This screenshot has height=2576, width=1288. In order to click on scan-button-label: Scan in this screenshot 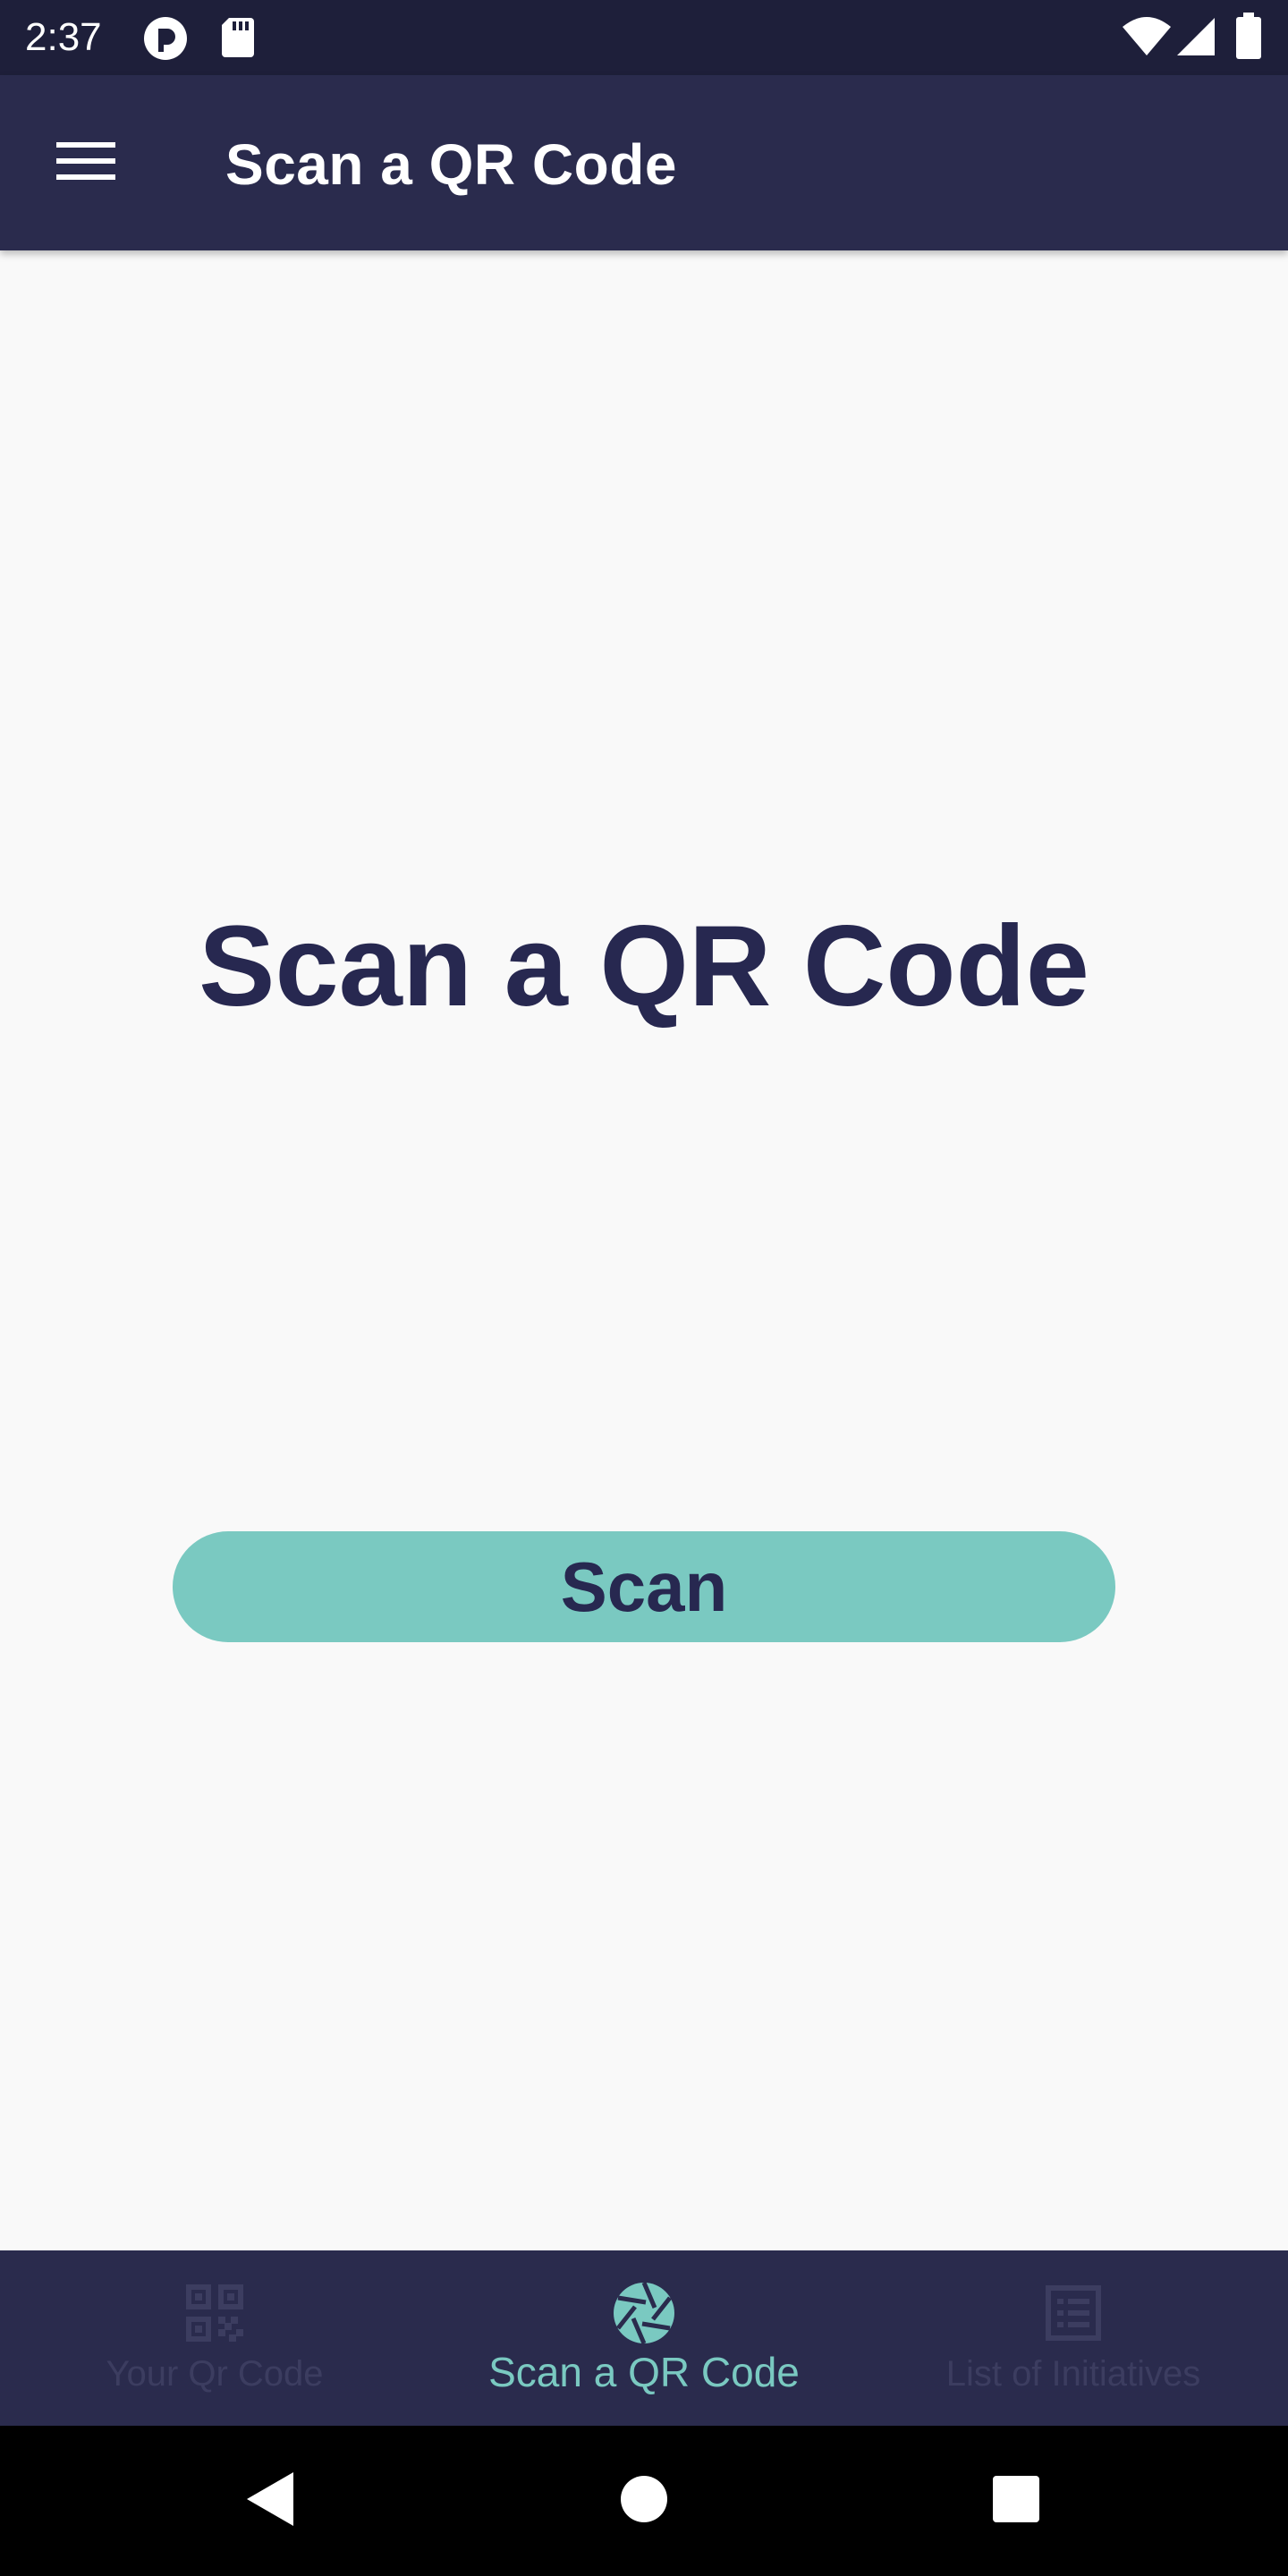, I will do `click(644, 1586)`.